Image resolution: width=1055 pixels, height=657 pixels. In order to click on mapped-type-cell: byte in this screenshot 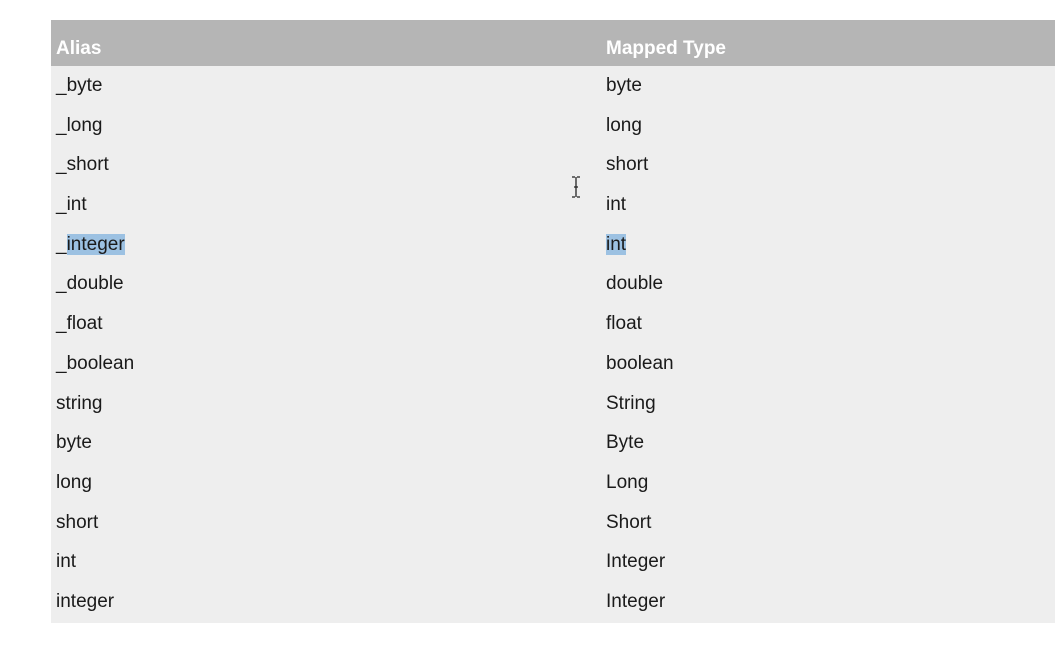, I will do `click(624, 86)`.